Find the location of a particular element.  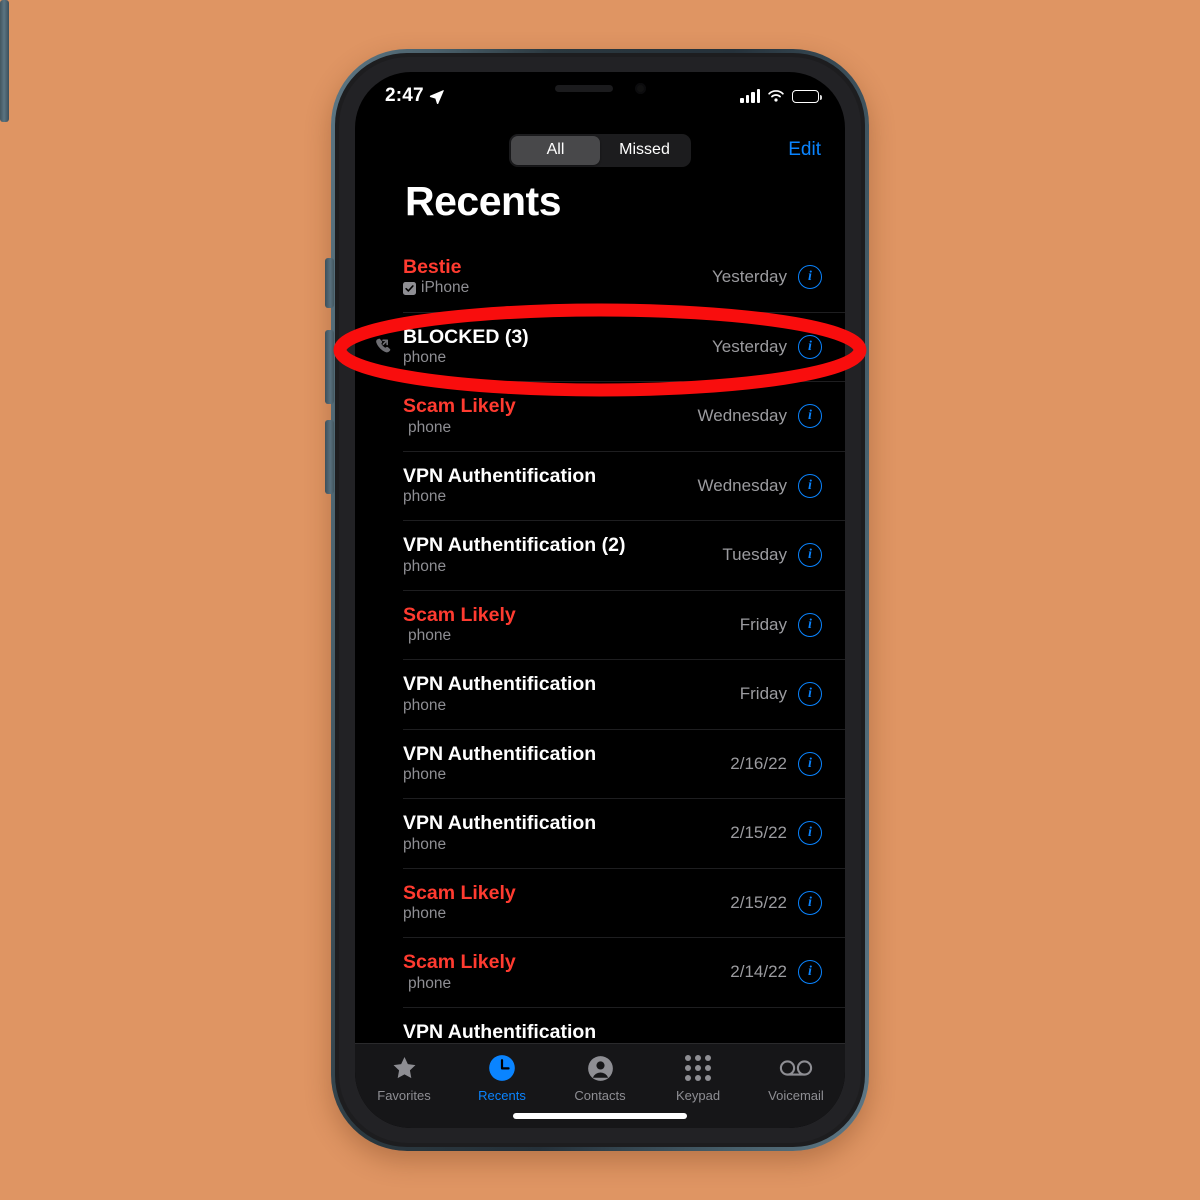

cellular-bars-icon is located at coordinates (750, 96).